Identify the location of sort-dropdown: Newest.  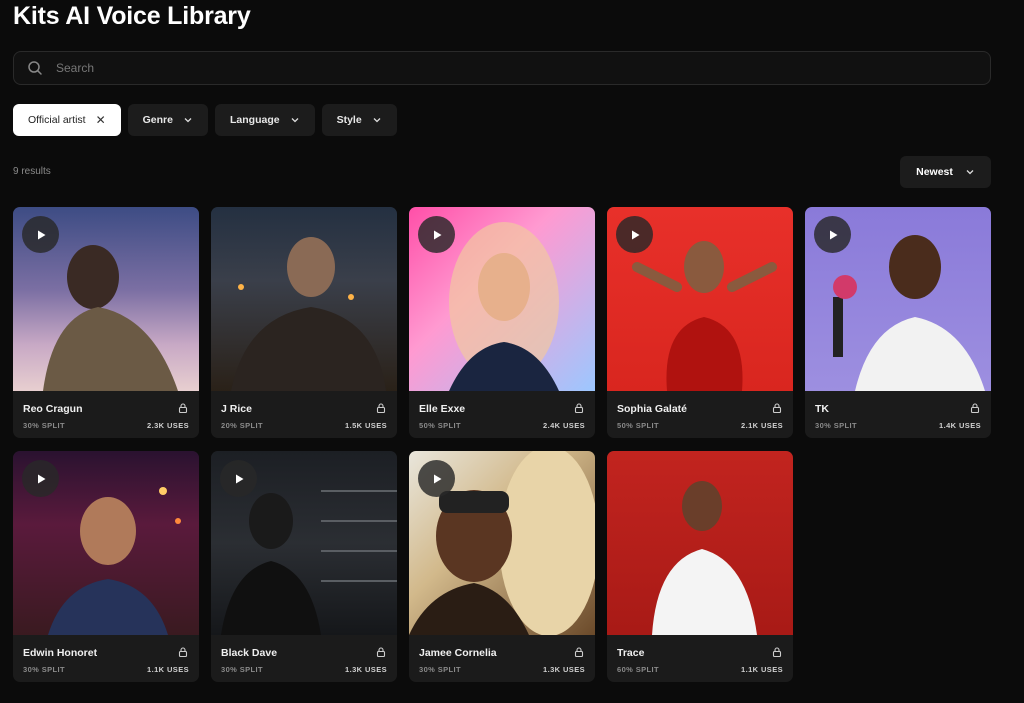
(945, 172).